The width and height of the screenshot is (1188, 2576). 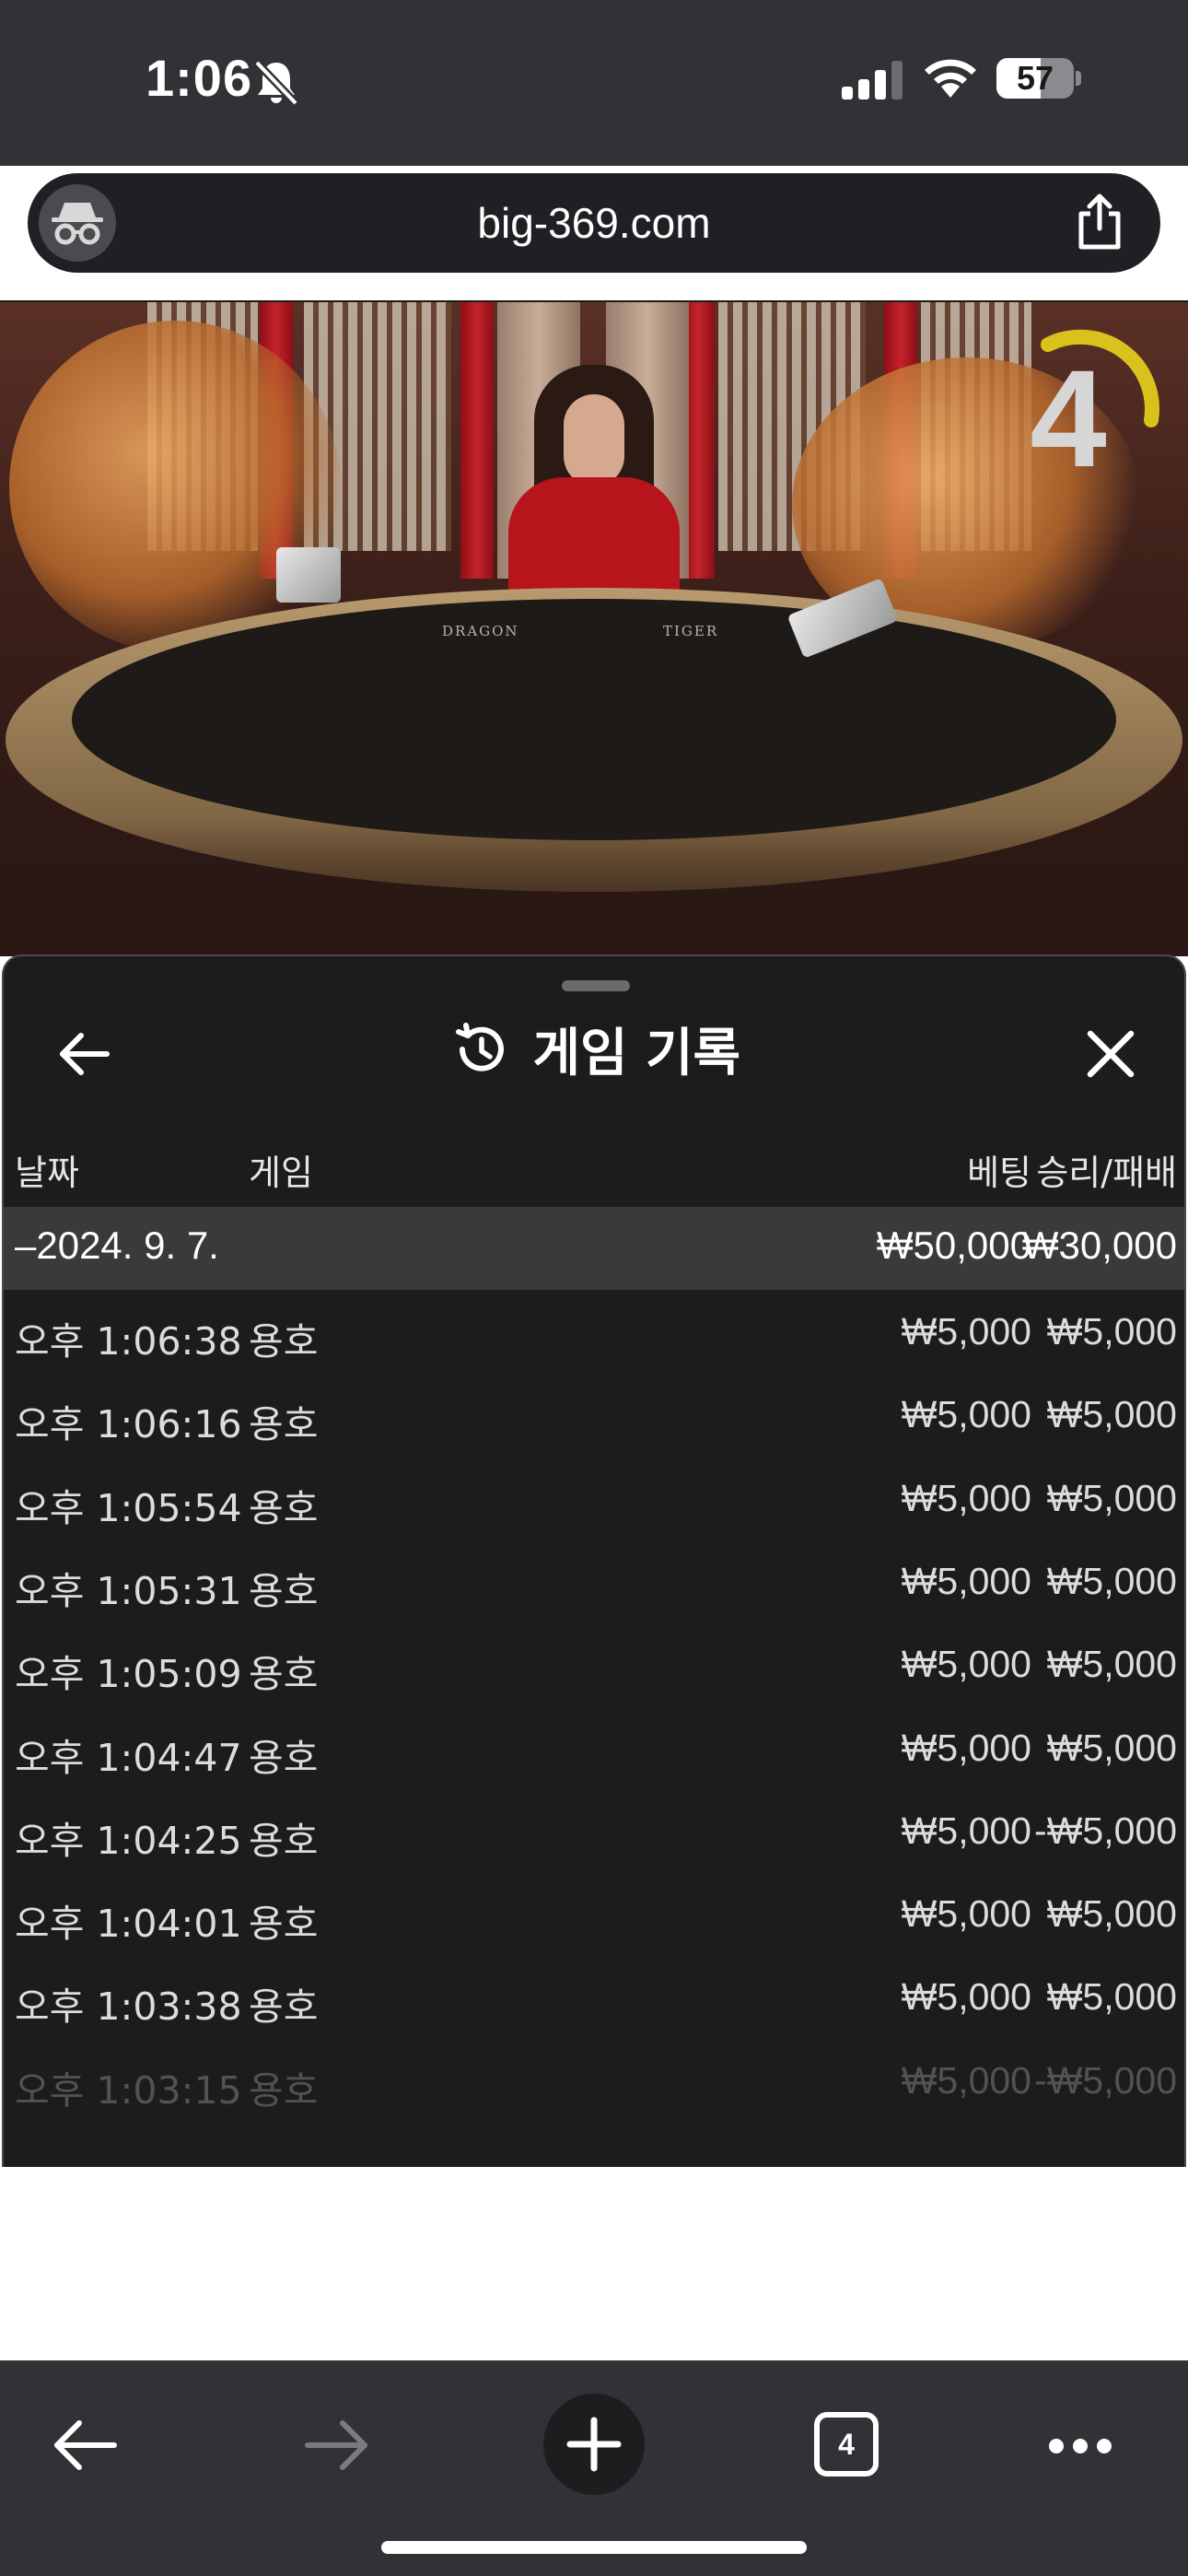 What do you see at coordinates (128, 1924) in the screenshot?
I see `row-time: 오후 1:04:01` at bounding box center [128, 1924].